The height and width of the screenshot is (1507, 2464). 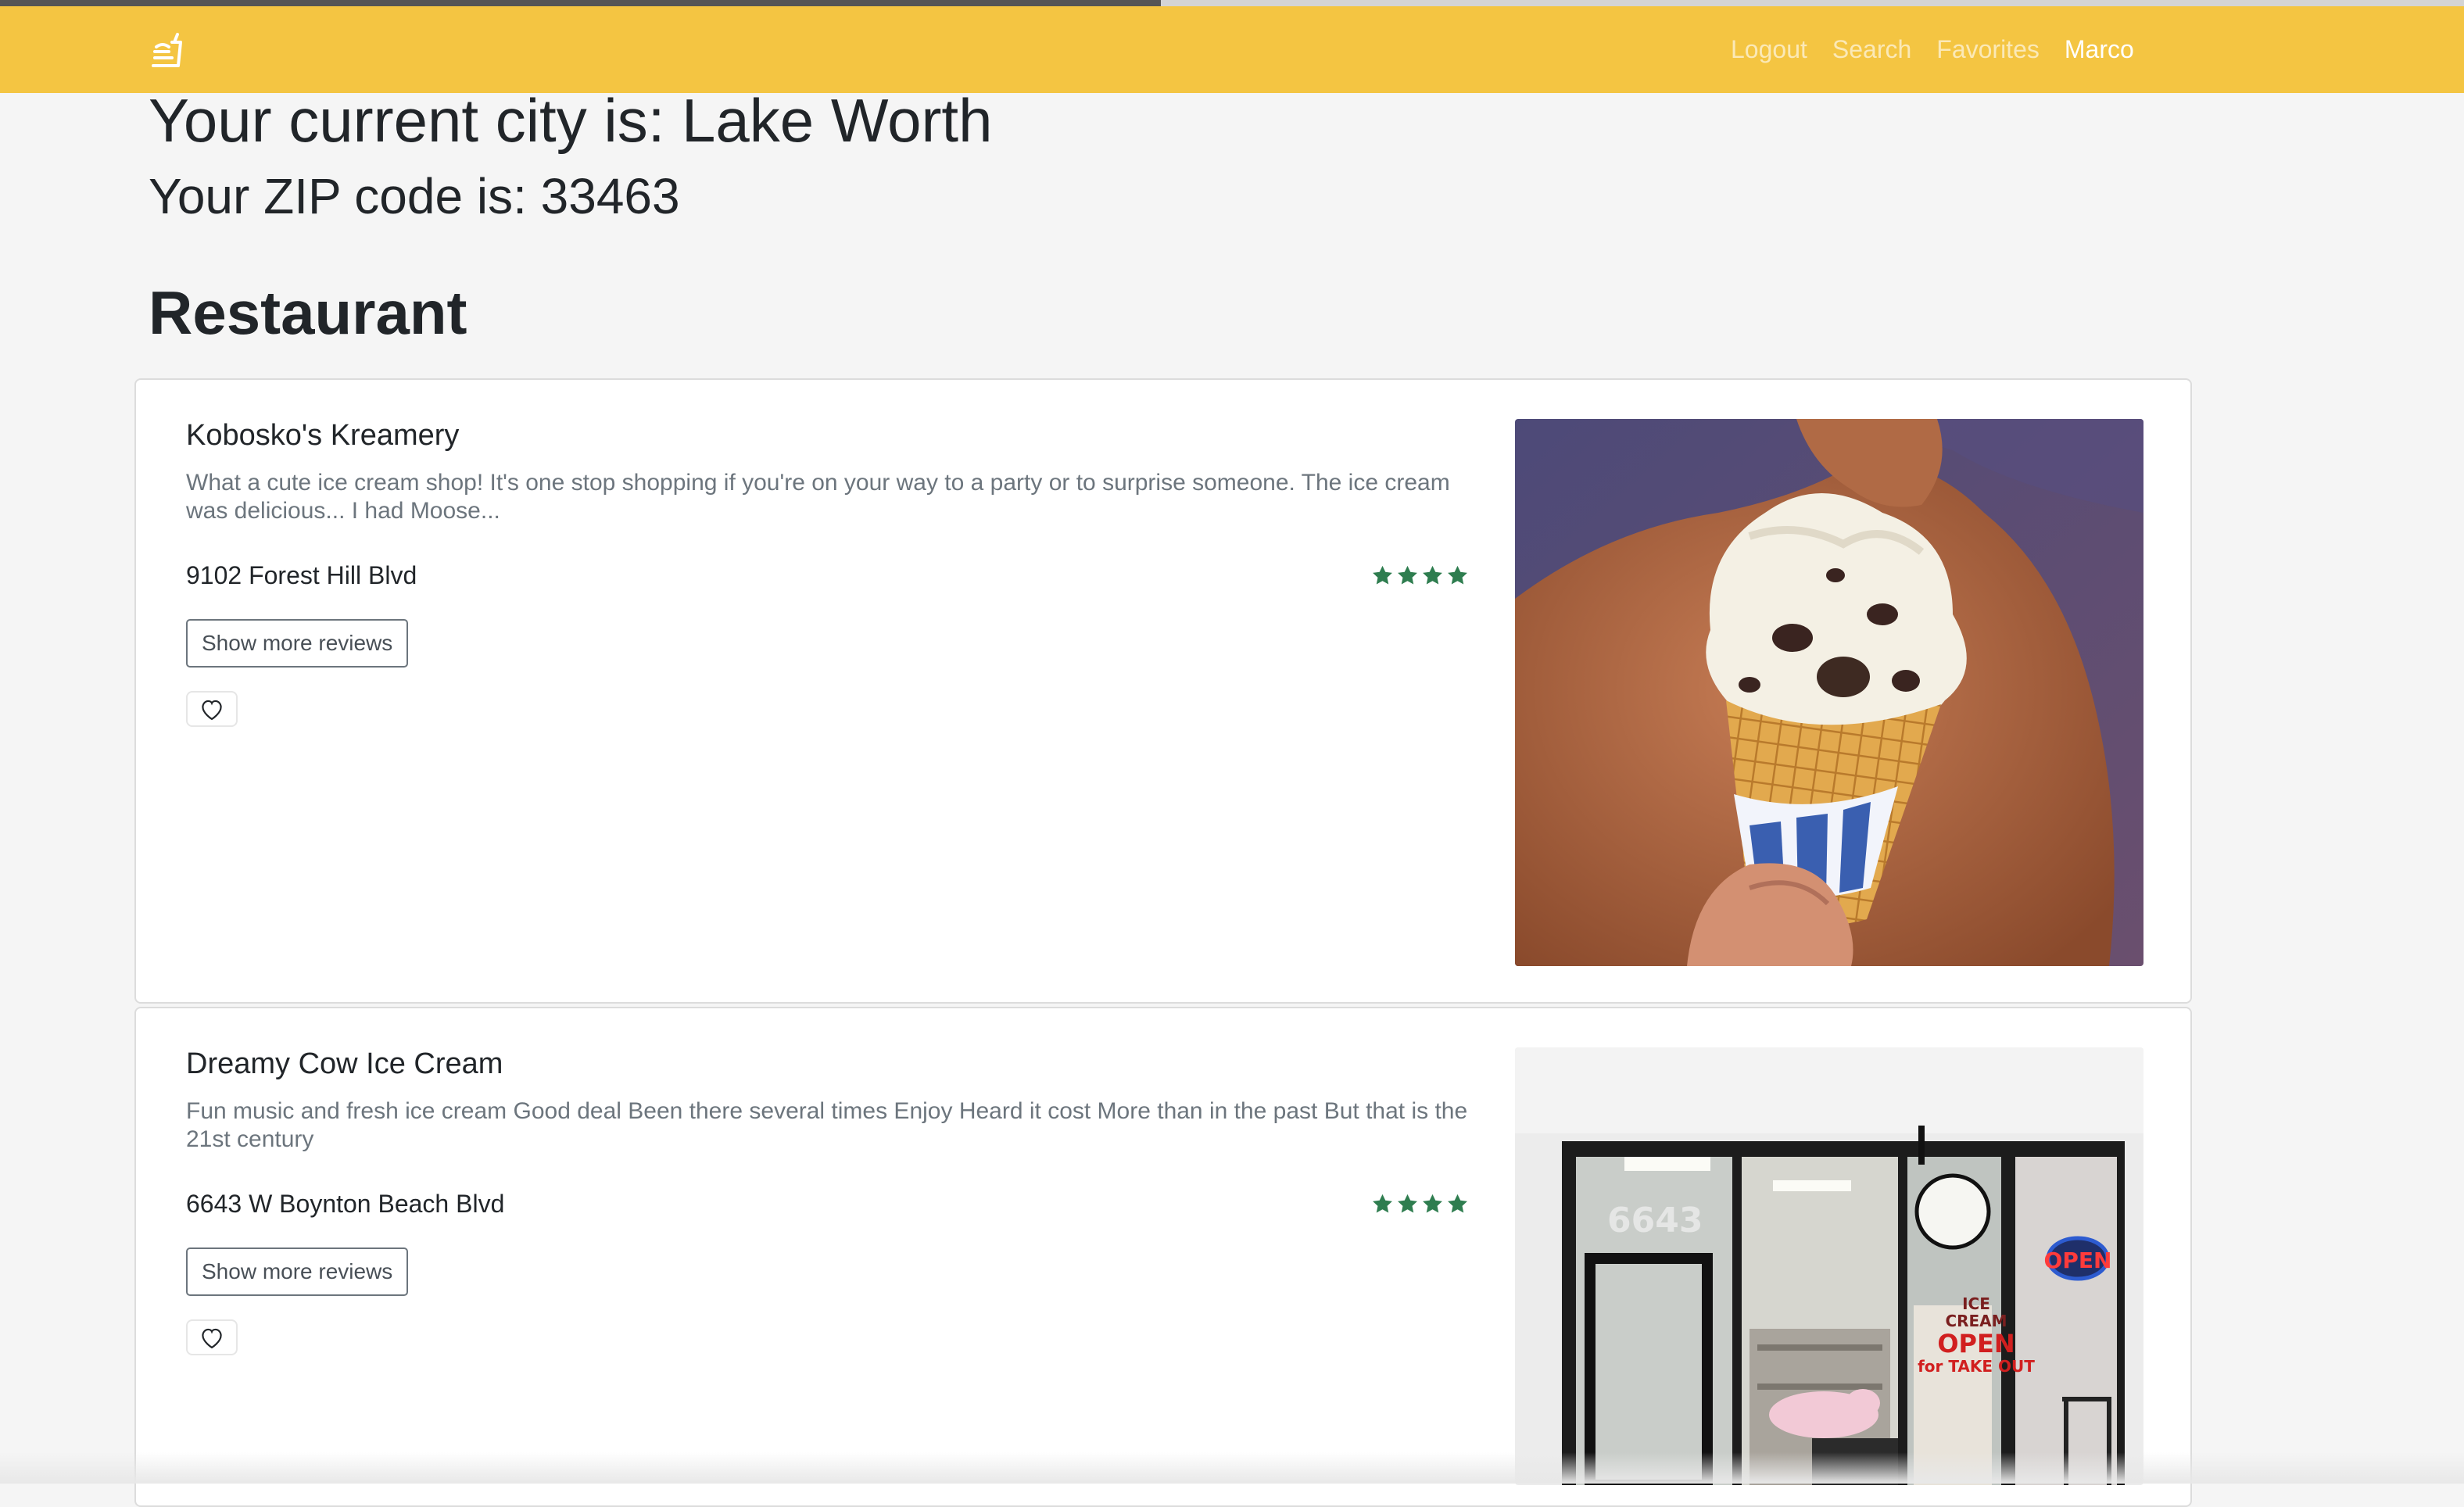 What do you see at coordinates (1976, 1343) in the screenshot?
I see `window-decal-line: OPEN` at bounding box center [1976, 1343].